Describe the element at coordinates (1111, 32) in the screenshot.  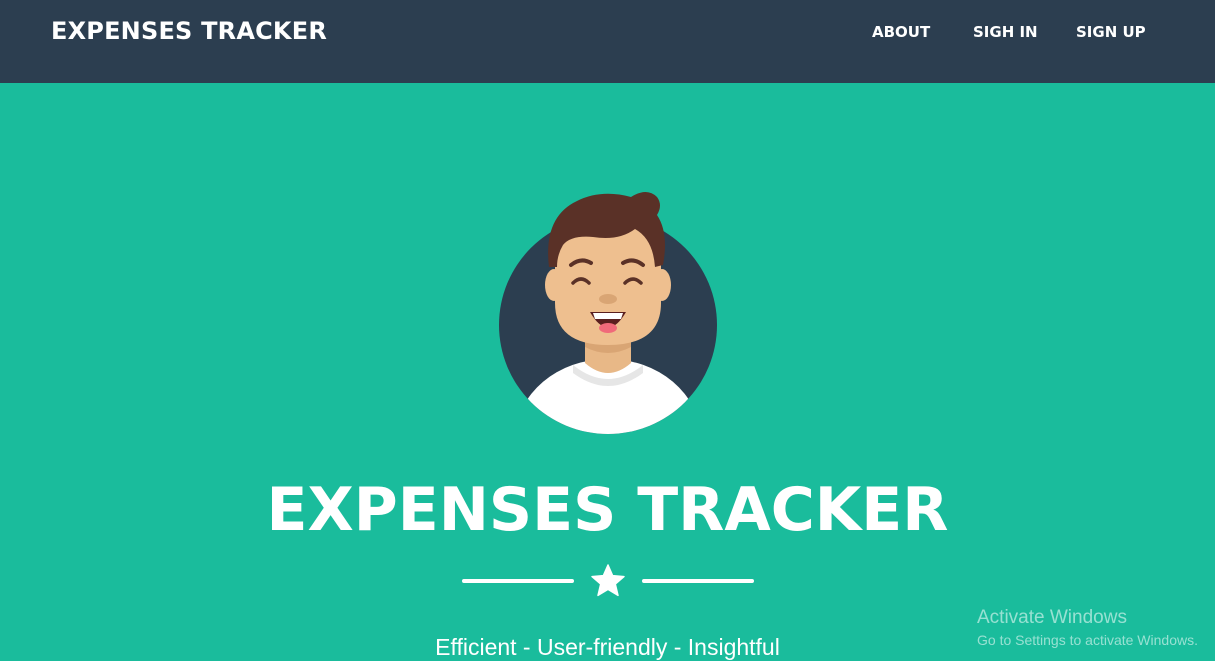
I see `nav-link-sign-up: SIGN UP` at that location.